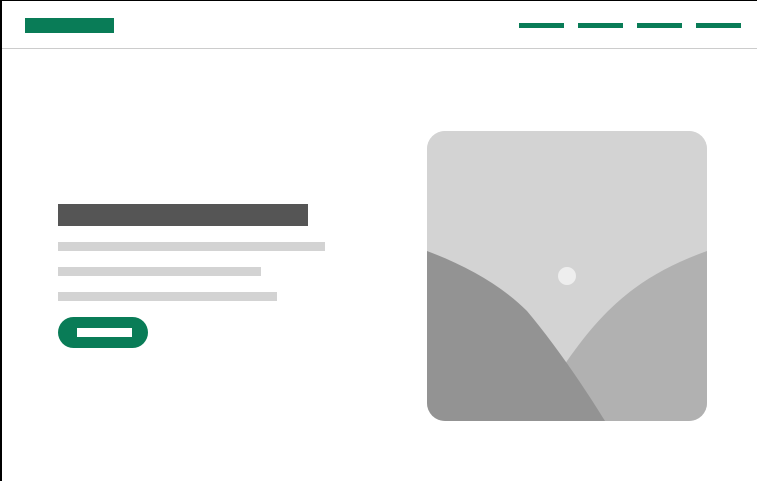  I want to click on top-navbar, so click(379, 25).